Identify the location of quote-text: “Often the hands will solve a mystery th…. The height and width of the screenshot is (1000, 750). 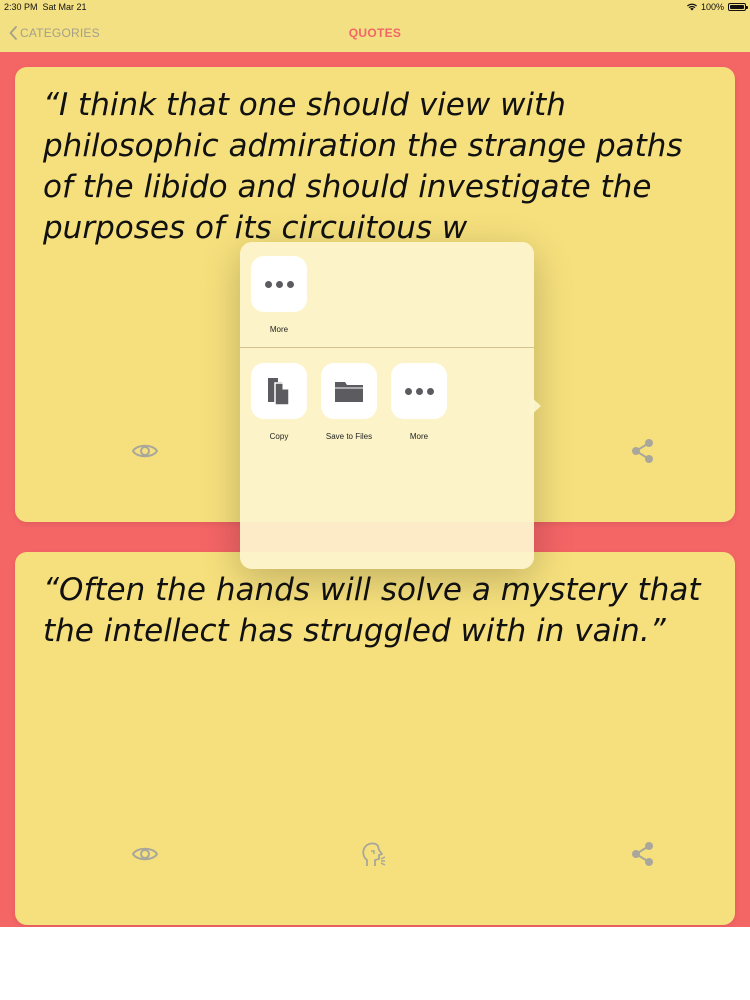
(372, 610).